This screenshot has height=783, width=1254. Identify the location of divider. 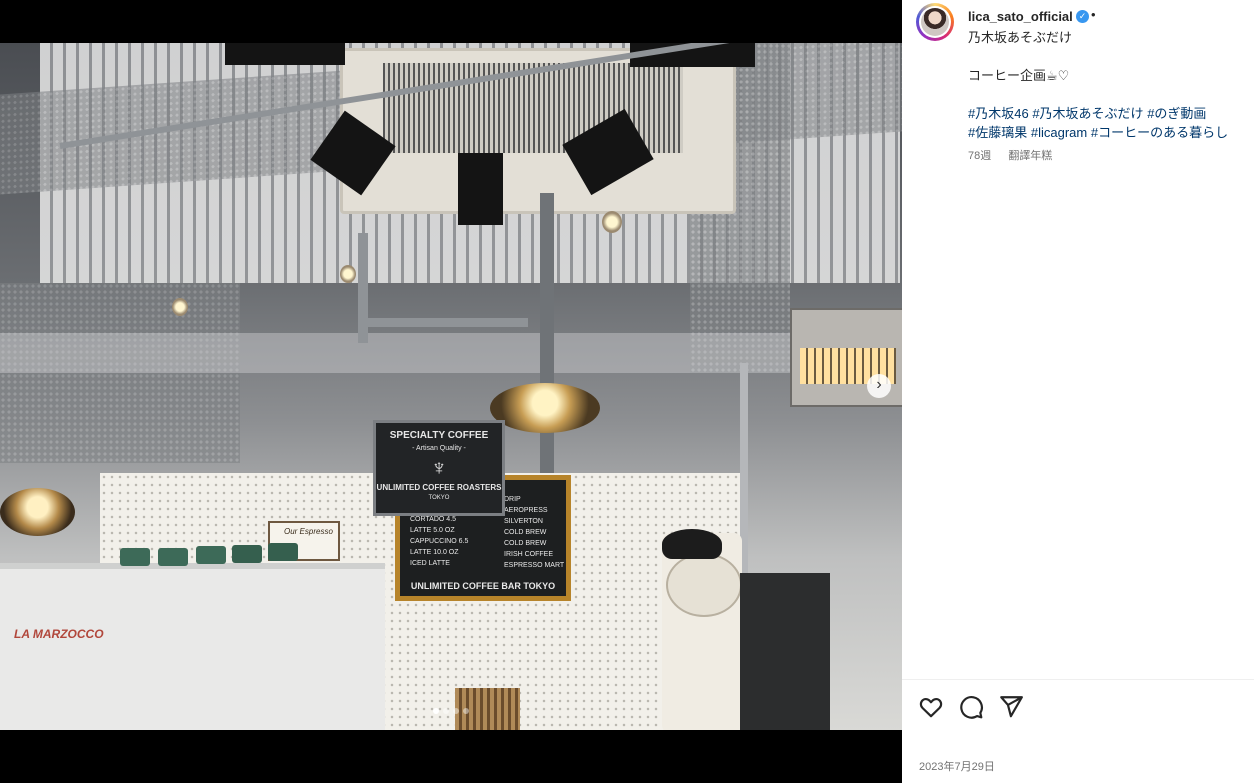
(1078, 679).